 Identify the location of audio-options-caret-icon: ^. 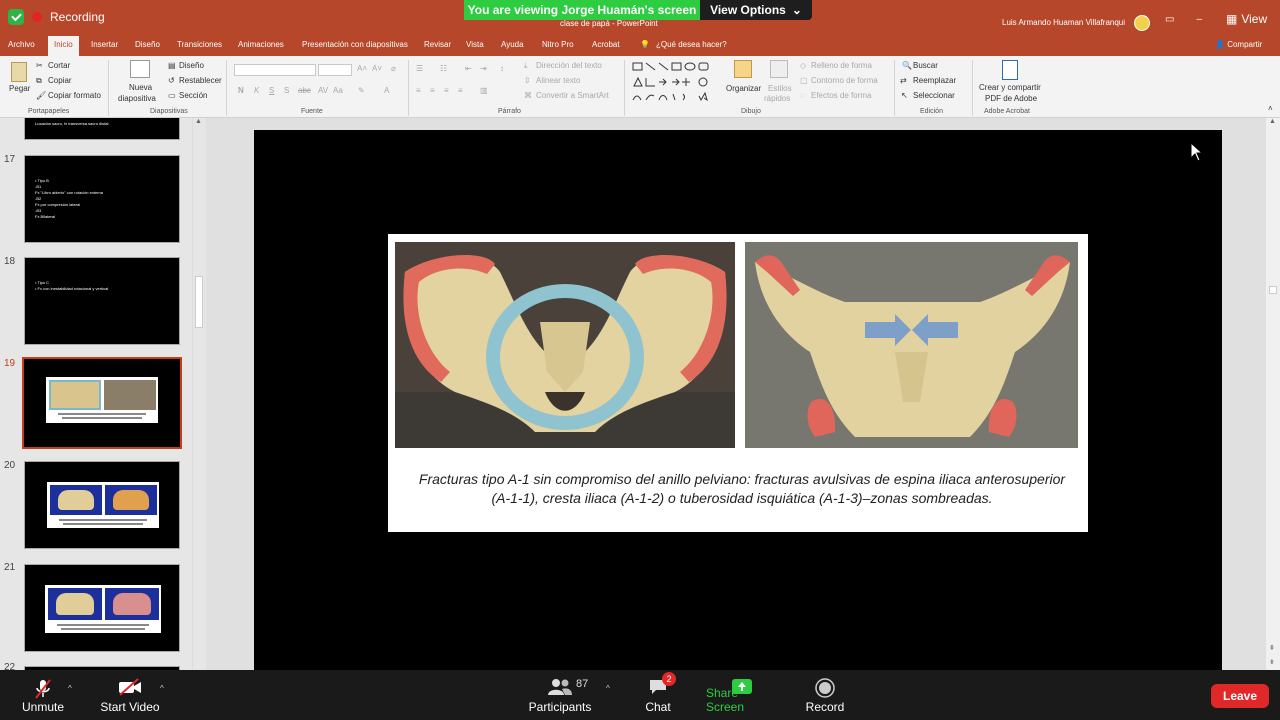
(70, 688).